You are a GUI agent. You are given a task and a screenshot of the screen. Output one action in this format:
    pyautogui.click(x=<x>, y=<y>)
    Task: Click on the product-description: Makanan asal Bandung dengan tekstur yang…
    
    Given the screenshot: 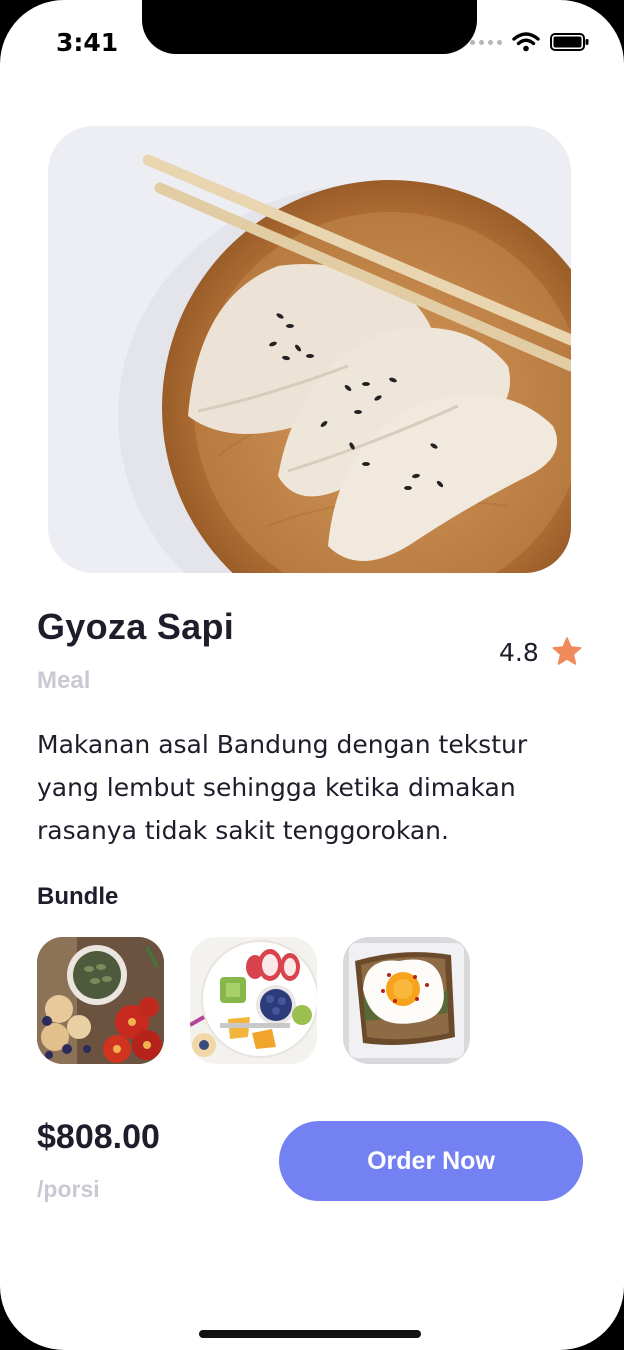 What is the action you would take?
    pyautogui.click(x=282, y=787)
    